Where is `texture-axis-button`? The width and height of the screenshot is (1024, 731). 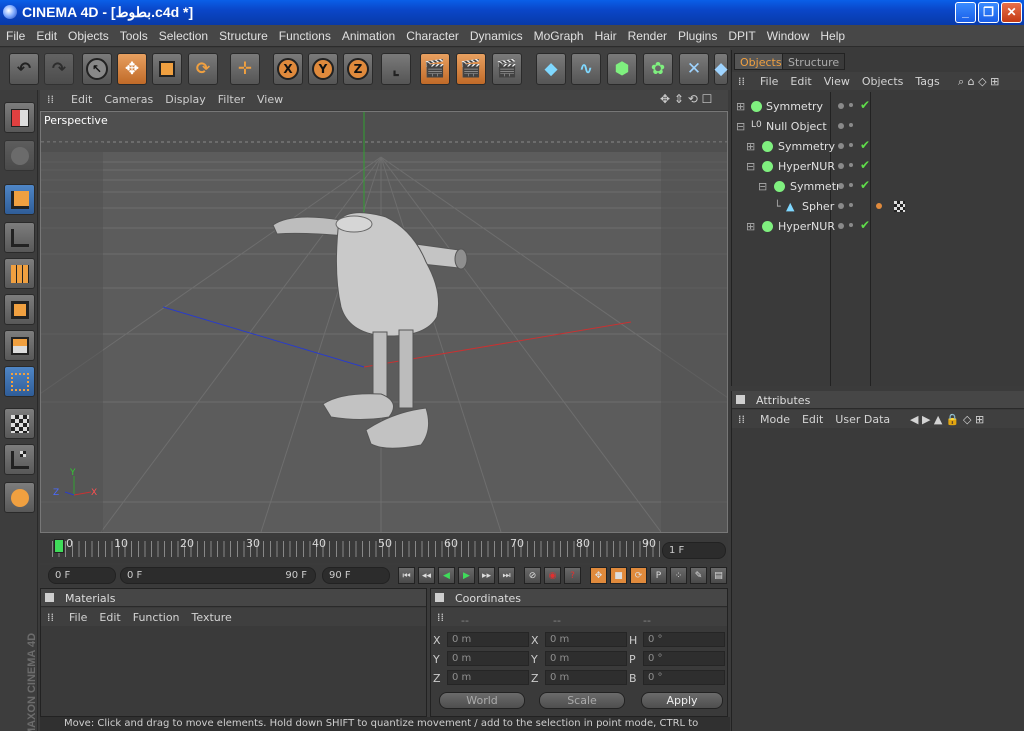 texture-axis-button is located at coordinates (19, 459).